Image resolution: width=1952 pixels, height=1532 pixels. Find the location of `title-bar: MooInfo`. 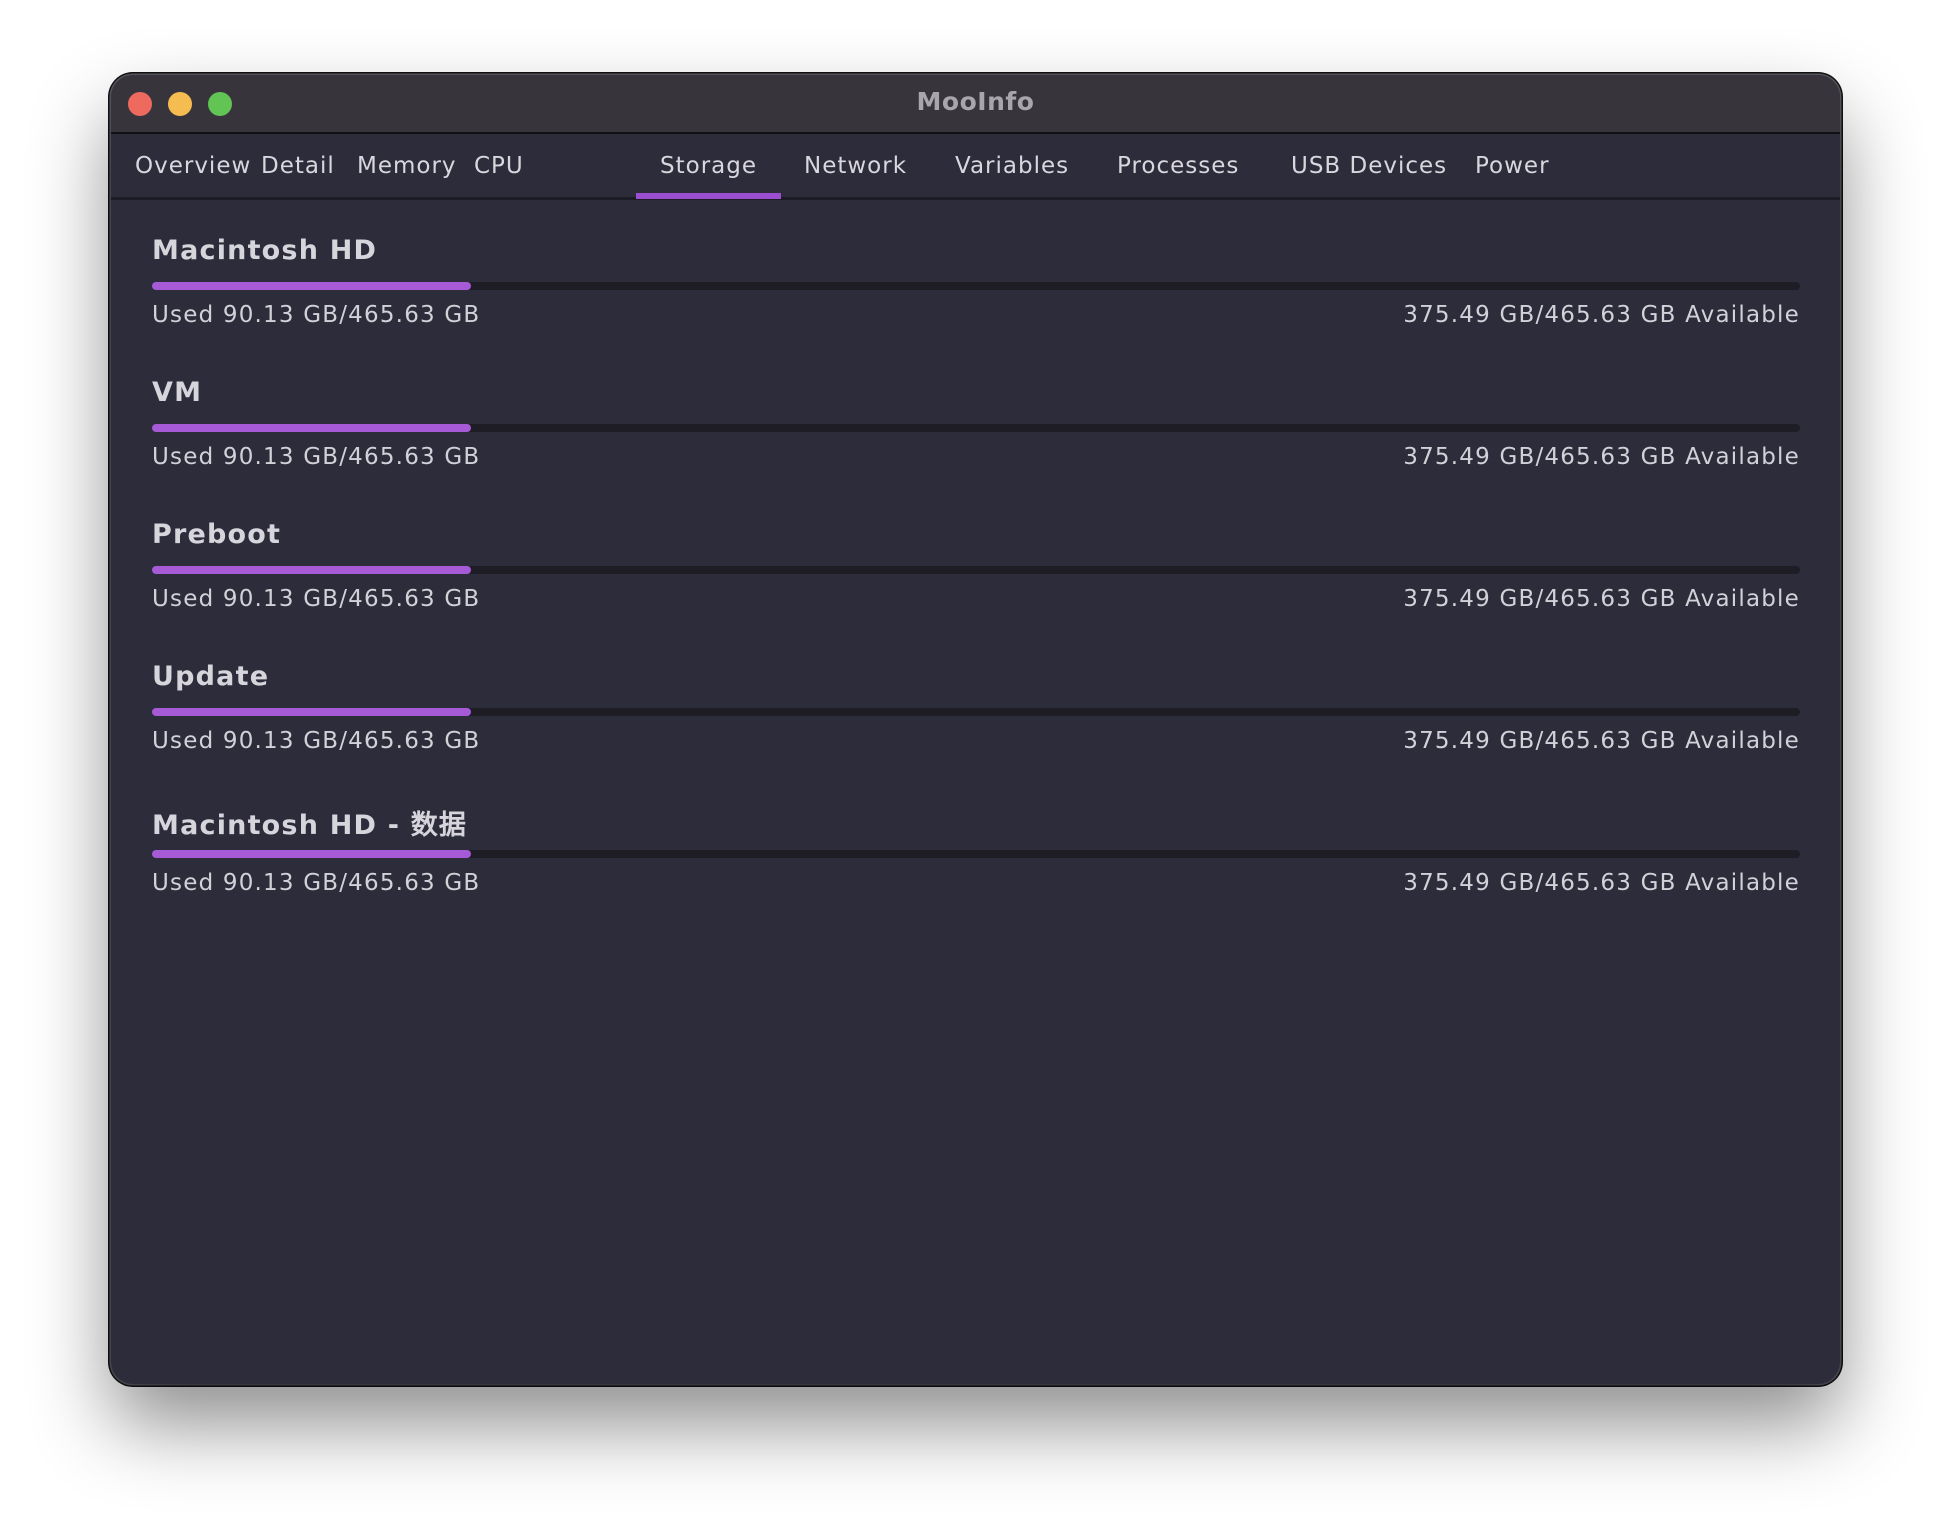

title-bar: MooInfo is located at coordinates (975, 104).